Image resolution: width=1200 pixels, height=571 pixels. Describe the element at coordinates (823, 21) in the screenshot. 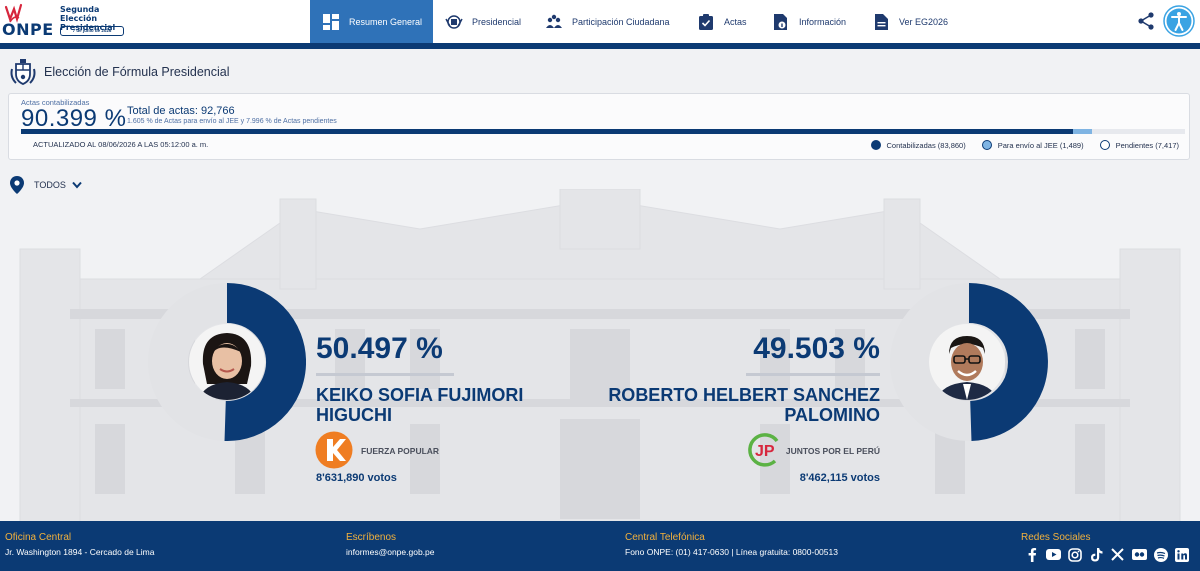

I see `nav-label: Información` at that location.